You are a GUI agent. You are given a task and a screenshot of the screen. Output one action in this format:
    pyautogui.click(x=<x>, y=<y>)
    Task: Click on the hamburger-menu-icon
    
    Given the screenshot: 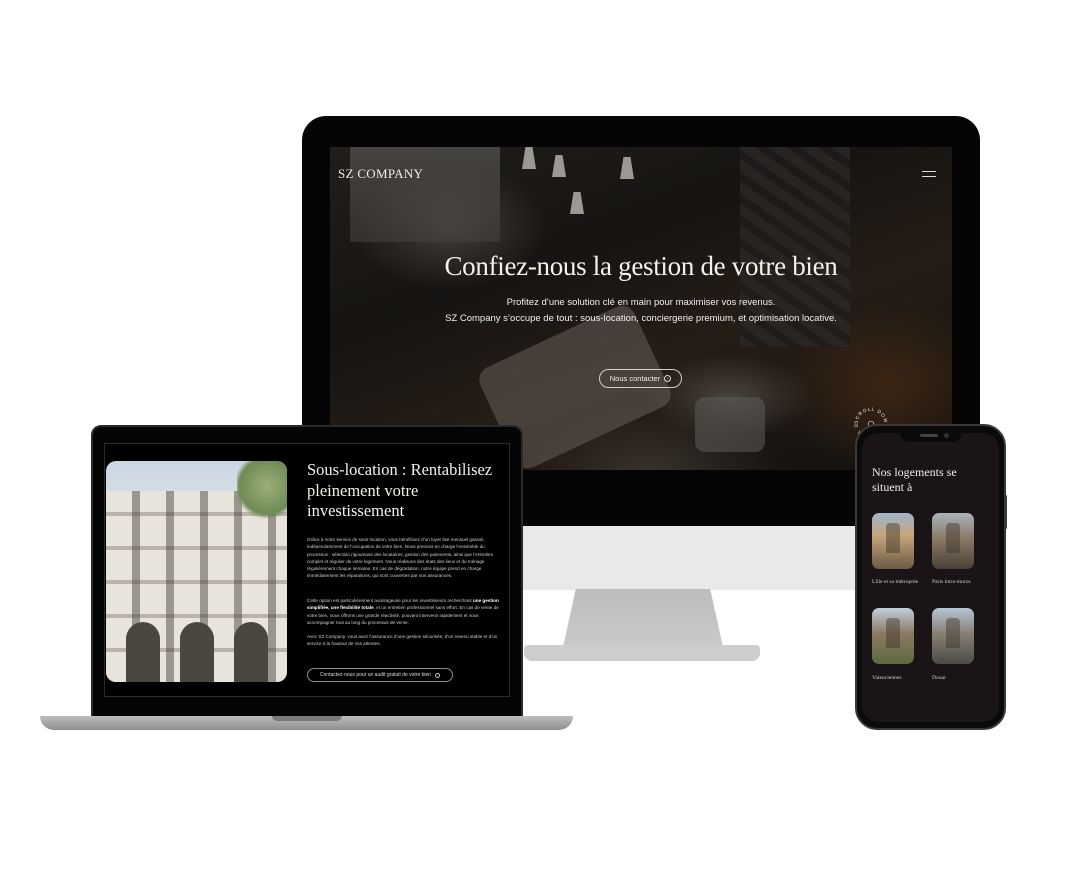 What is the action you would take?
    pyautogui.click(x=929, y=174)
    